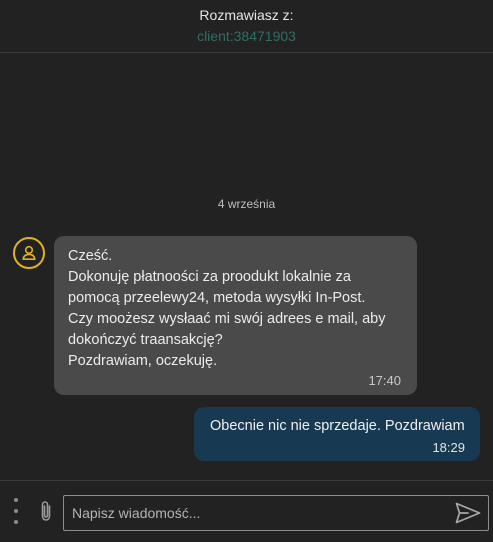 This screenshot has width=493, height=542. I want to click on message-field, so click(276, 513).